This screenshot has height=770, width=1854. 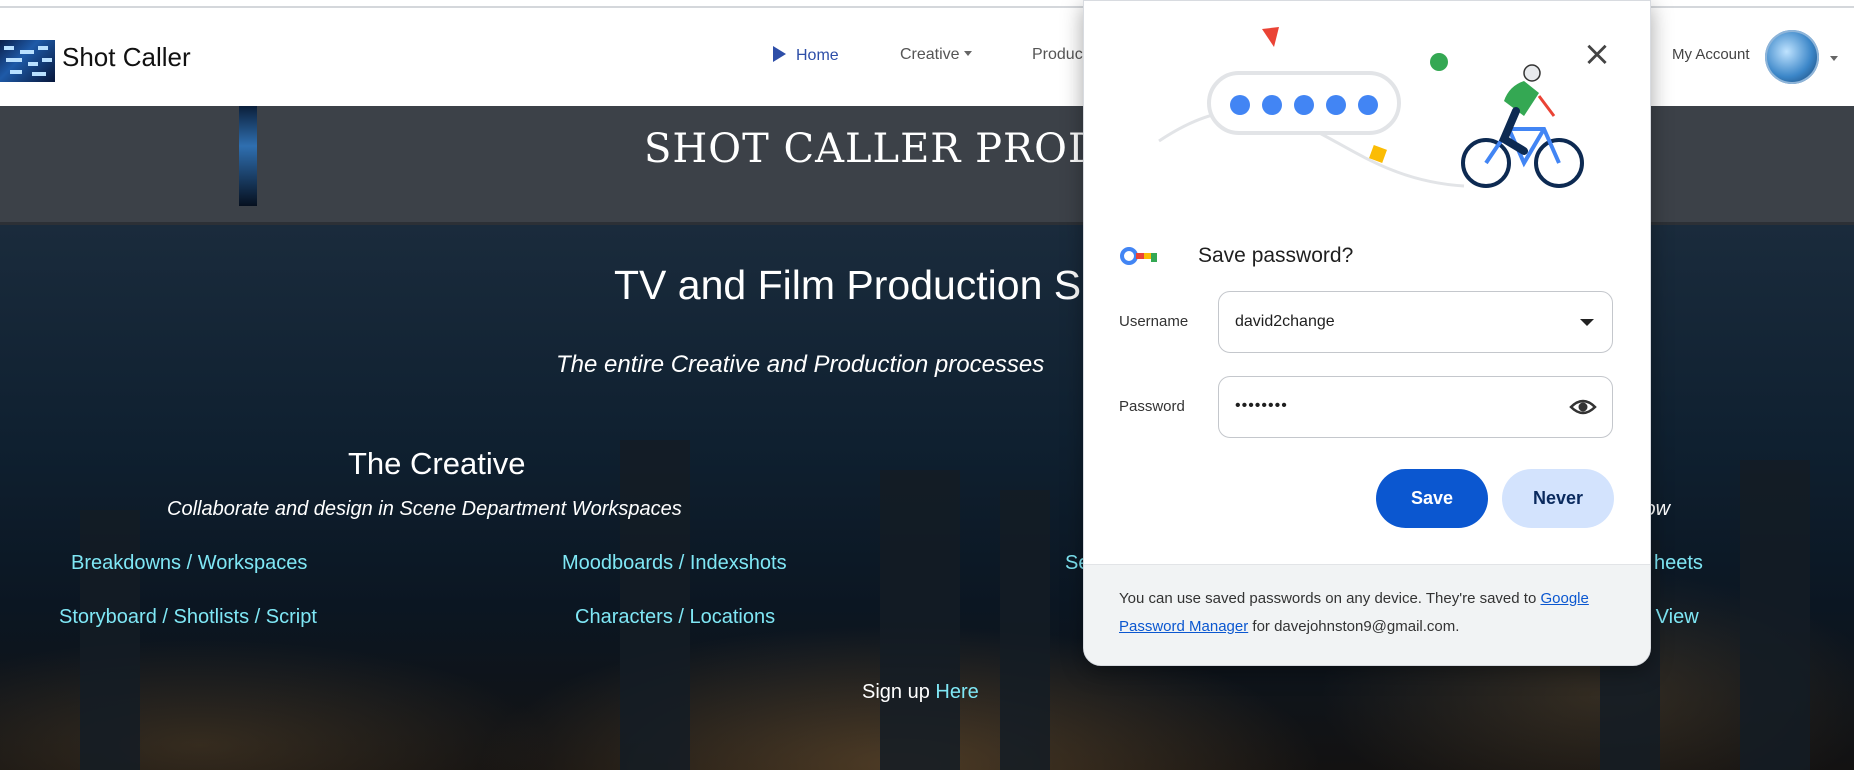 I want to click on never-button: Never, so click(x=1558, y=498).